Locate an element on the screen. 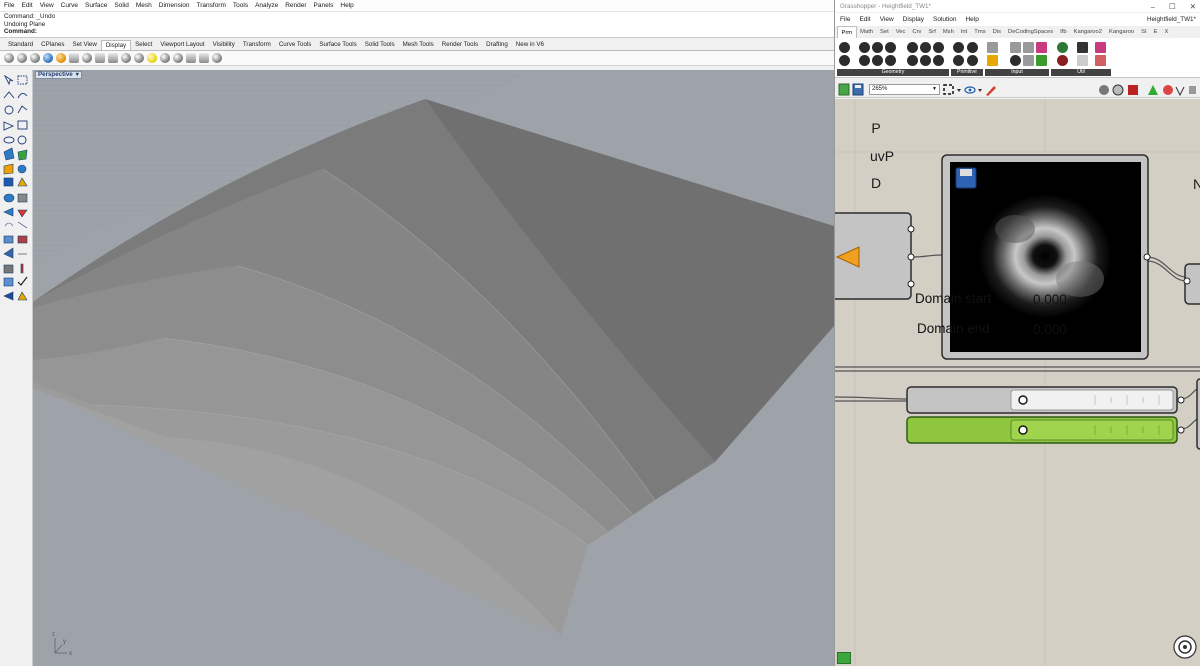  gh-tab-vec: Vec is located at coordinates (900, 32).